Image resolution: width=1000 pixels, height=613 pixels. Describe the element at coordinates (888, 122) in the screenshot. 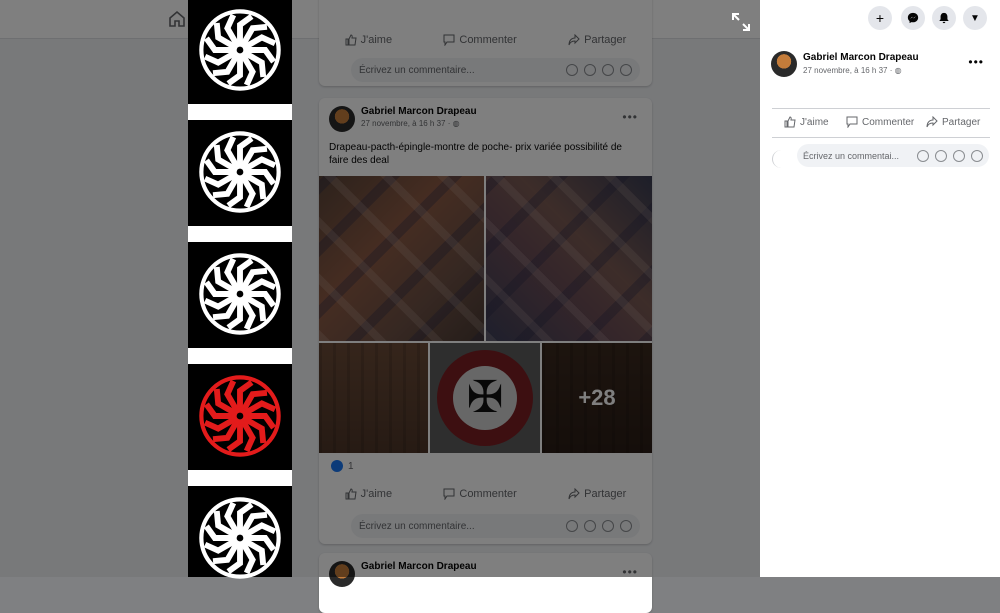

I see `comment-label: Commenter` at that location.